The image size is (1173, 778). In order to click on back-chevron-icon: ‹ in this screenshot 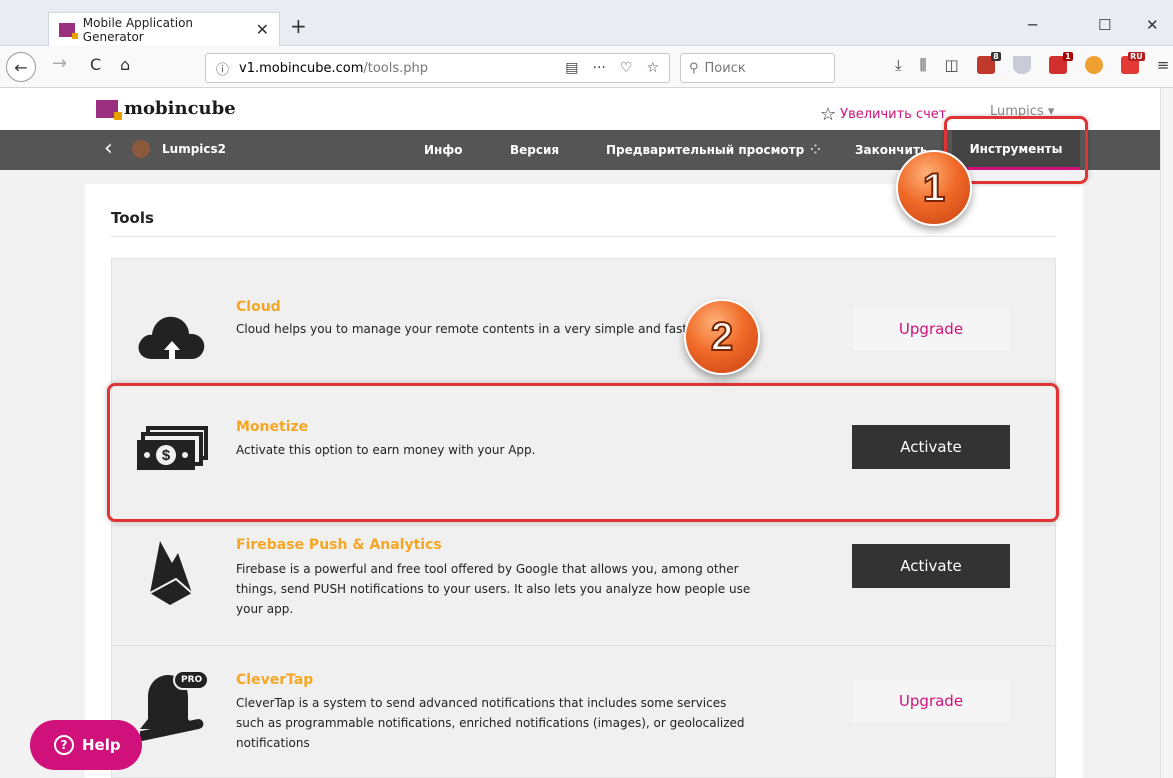, I will do `click(108, 148)`.